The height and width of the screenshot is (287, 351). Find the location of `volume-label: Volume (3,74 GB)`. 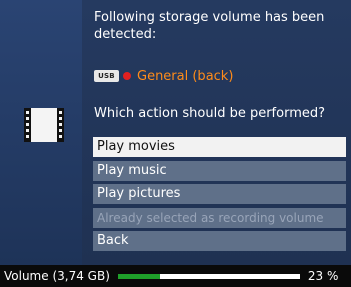

volume-label: Volume (3,74 GB) is located at coordinates (57, 276).